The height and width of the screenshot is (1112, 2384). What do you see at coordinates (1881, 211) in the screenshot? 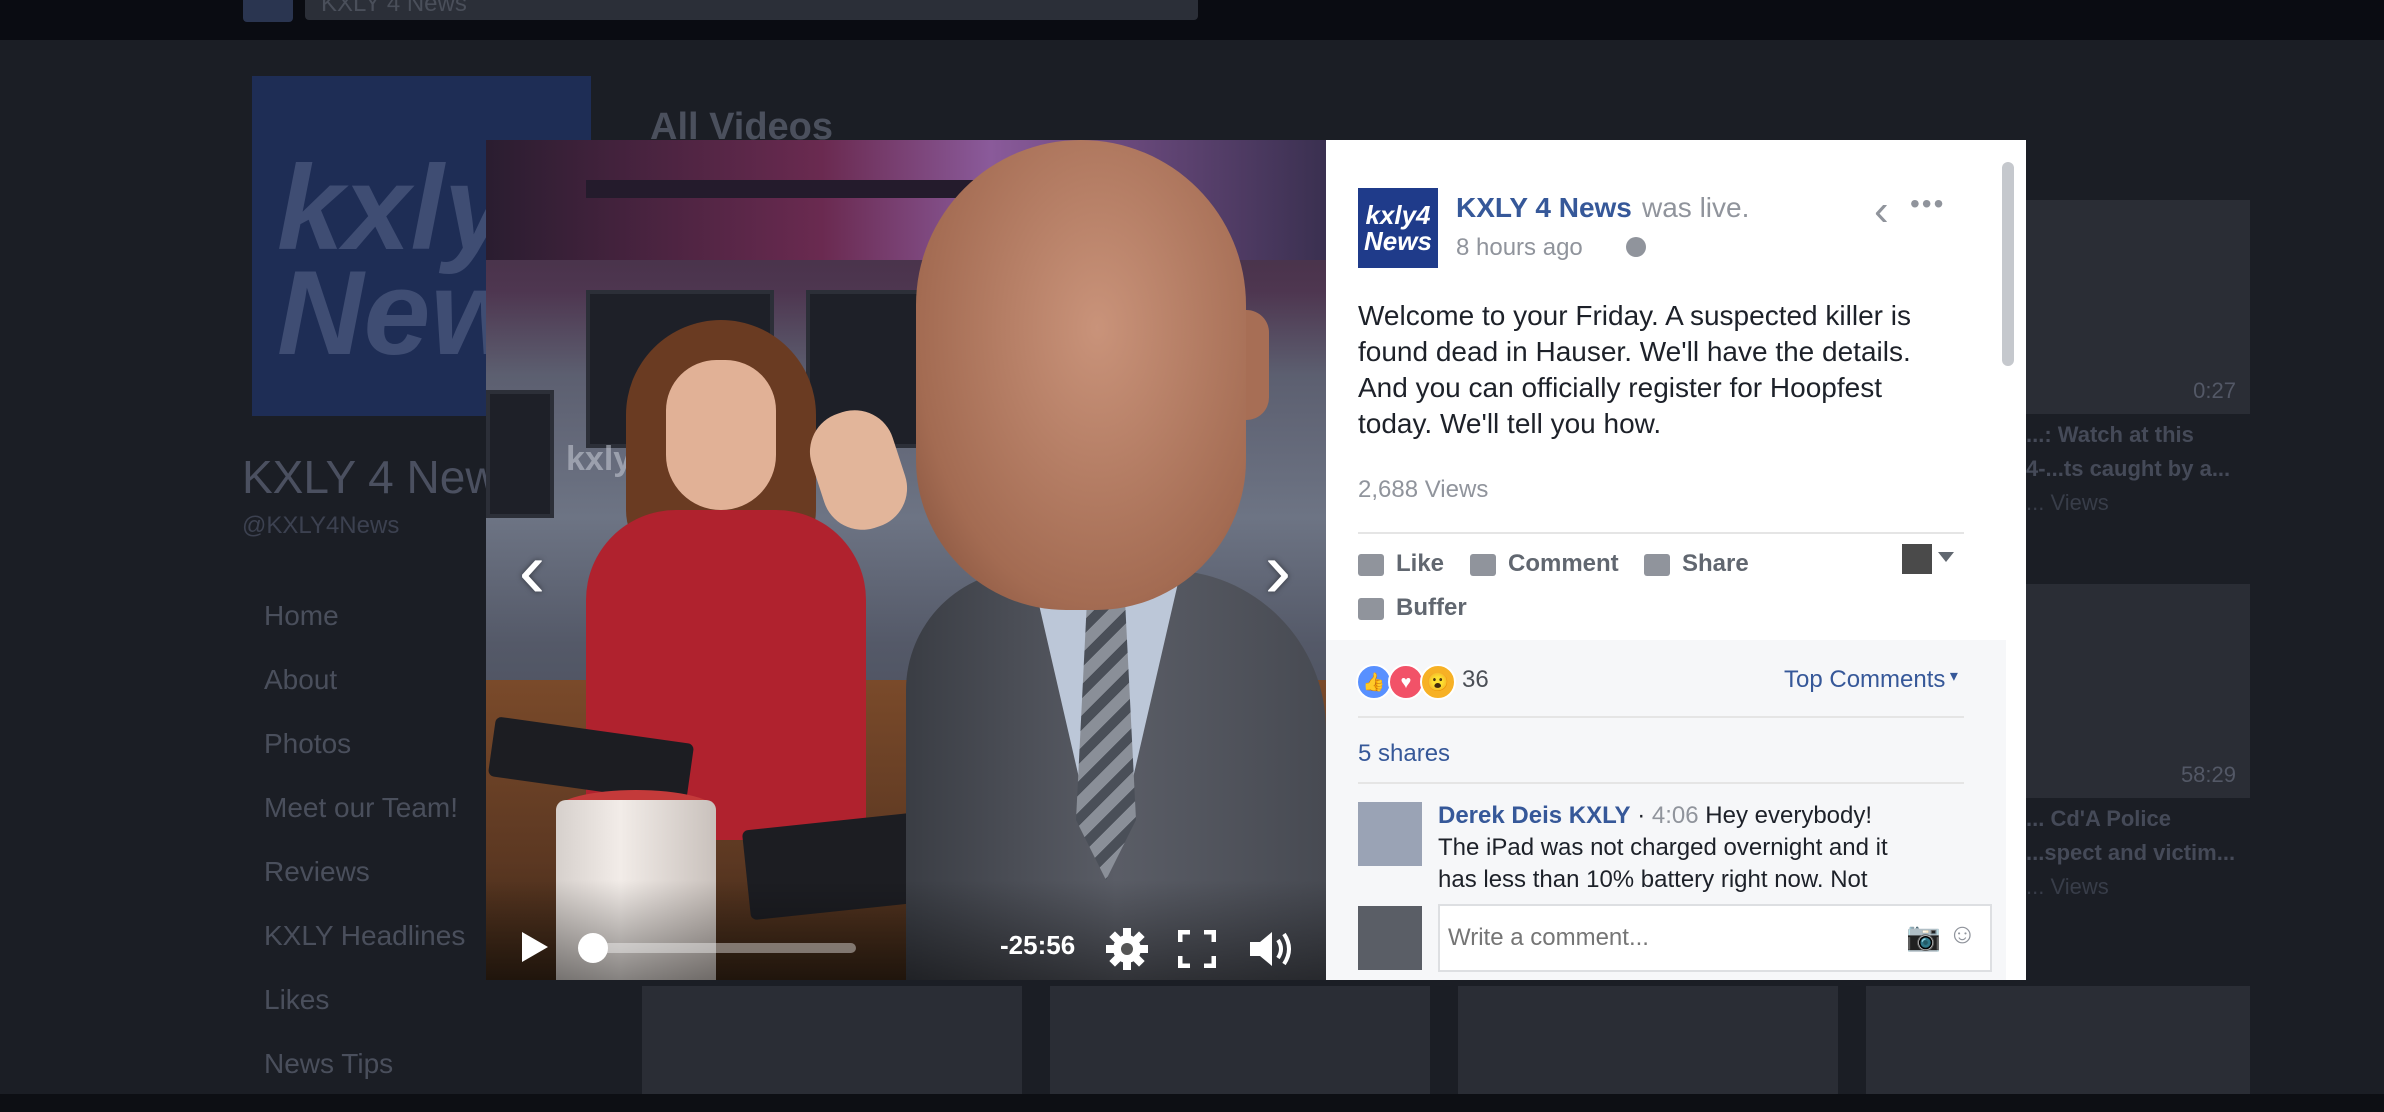
I see `back-chevron-icon: ‹` at bounding box center [1881, 211].